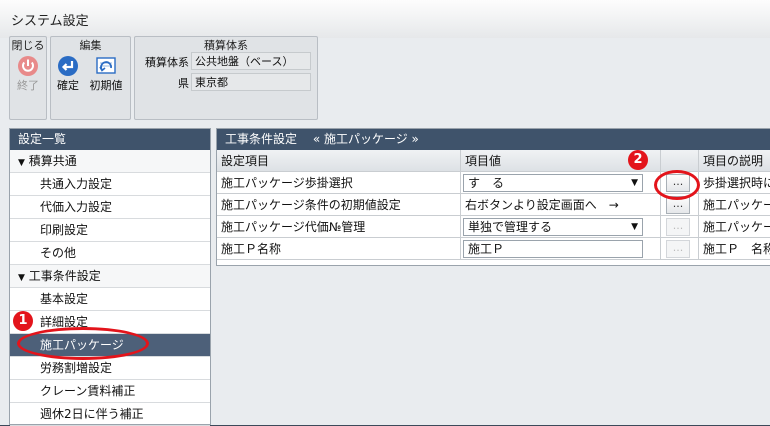 The height and width of the screenshot is (426, 770). Describe the element at coordinates (110, 391) in the screenshot. I see `tree-item-crane-rental: クレーン賃料補正` at that location.